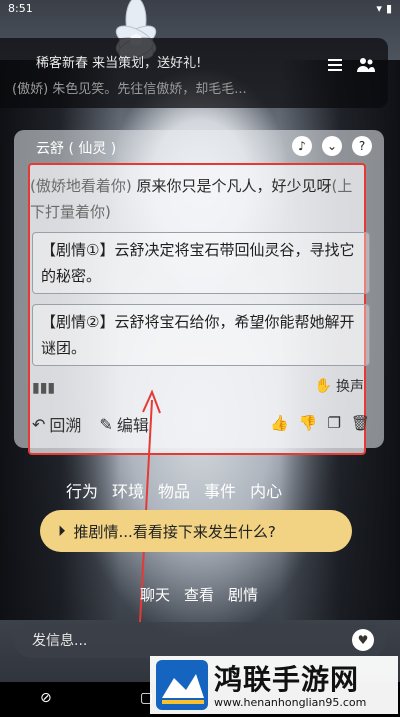 Image resolution: width=400 pixels, height=717 pixels. Describe the element at coordinates (384, 8) in the screenshot. I see `status-icons: ▾ ▮` at that location.